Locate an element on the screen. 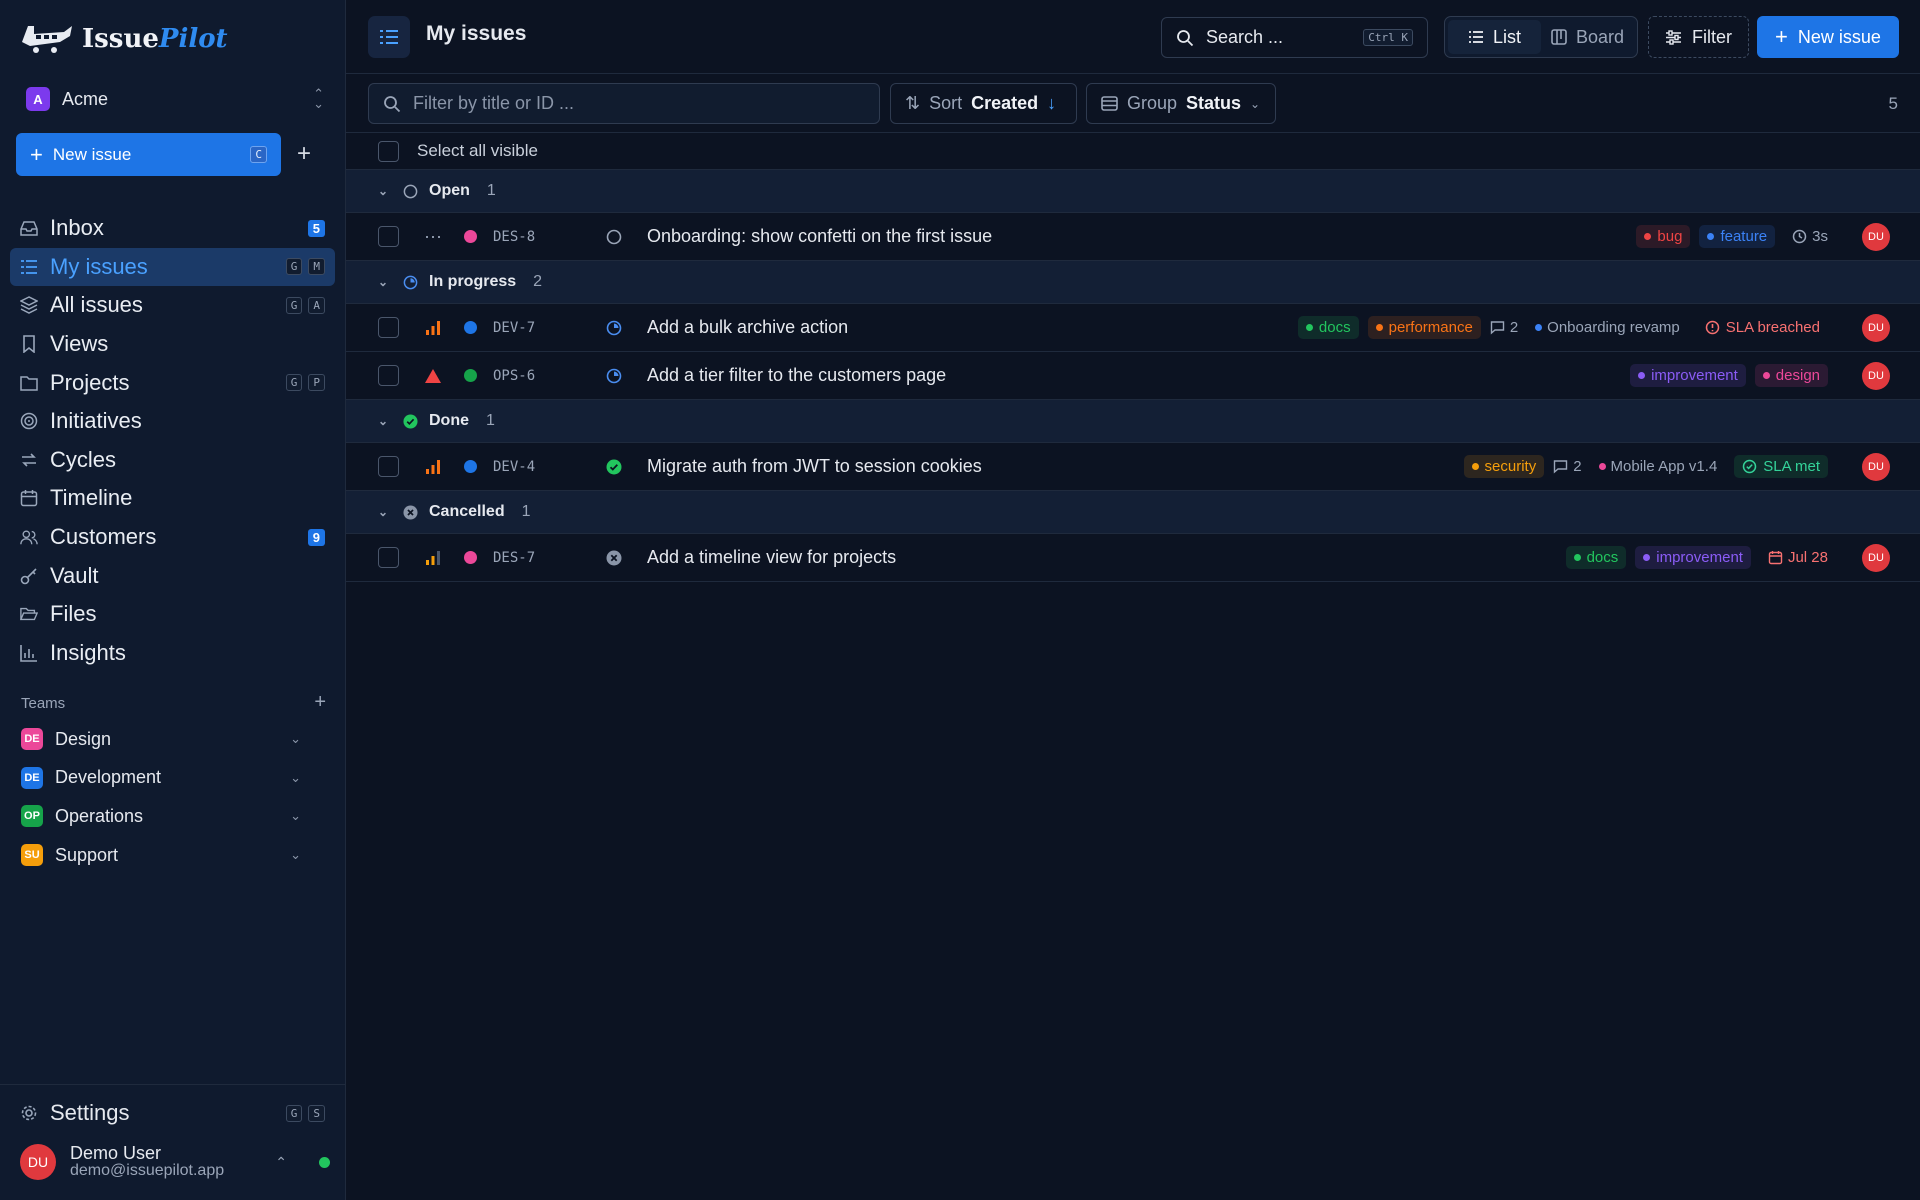 The height and width of the screenshot is (1200, 1920). sidebar-item-my-issues: My issues G M is located at coordinates (172, 267).